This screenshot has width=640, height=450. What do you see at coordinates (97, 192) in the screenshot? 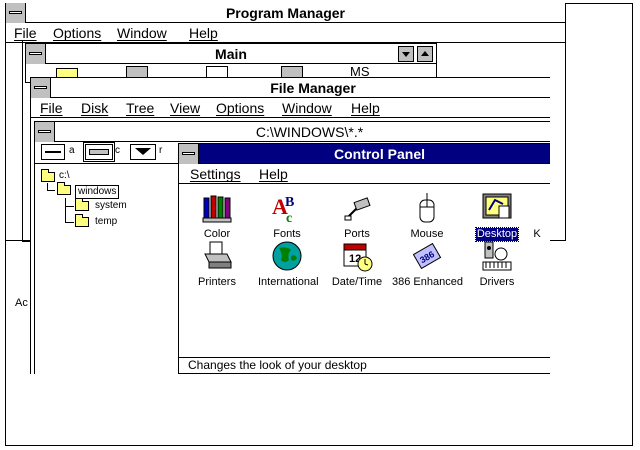
I see `tree-item-windows: windows` at bounding box center [97, 192].